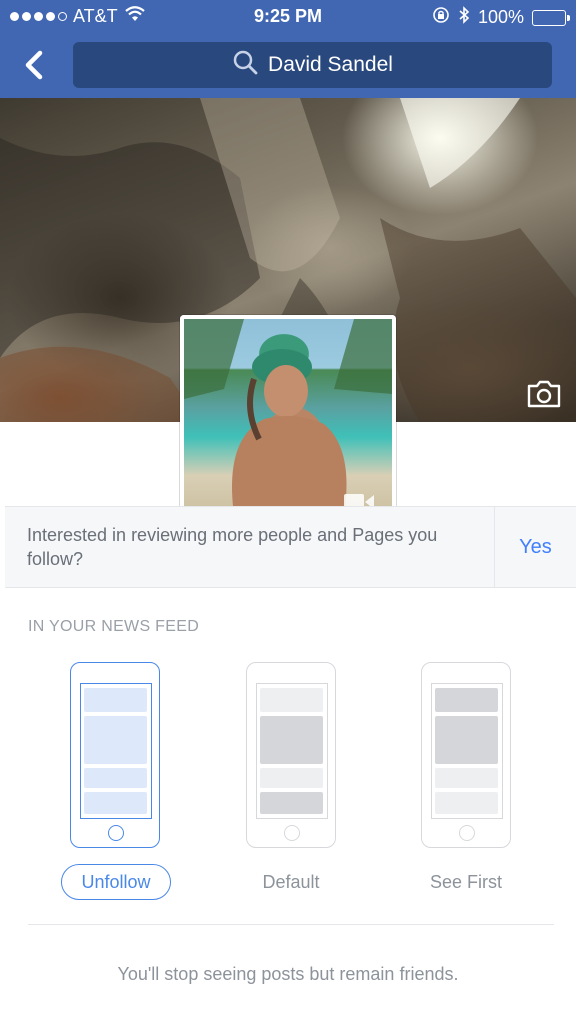 The height and width of the screenshot is (1024, 576). I want to click on see-first-button: See First, so click(466, 882).